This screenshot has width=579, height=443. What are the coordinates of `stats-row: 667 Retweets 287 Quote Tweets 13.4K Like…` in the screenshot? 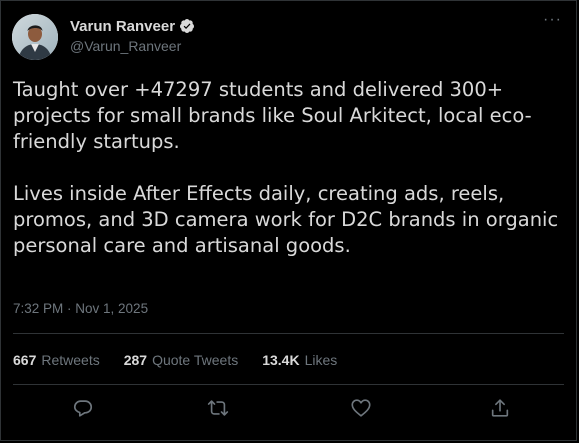 It's located at (175, 360).